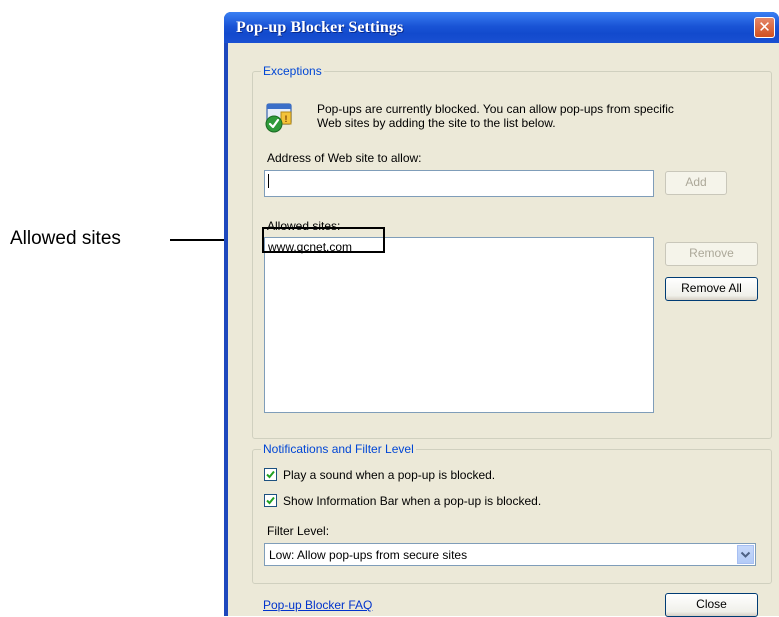 The image size is (779, 617). Describe the element at coordinates (344, 158) in the screenshot. I see `address-label: Address of Web site to allow:` at that location.